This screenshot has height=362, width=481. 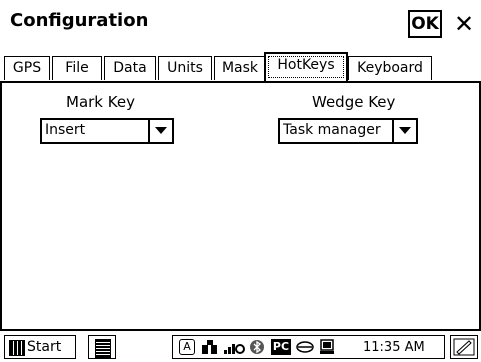 What do you see at coordinates (100, 102) in the screenshot?
I see `mark-key-label: Mark Key` at bounding box center [100, 102].